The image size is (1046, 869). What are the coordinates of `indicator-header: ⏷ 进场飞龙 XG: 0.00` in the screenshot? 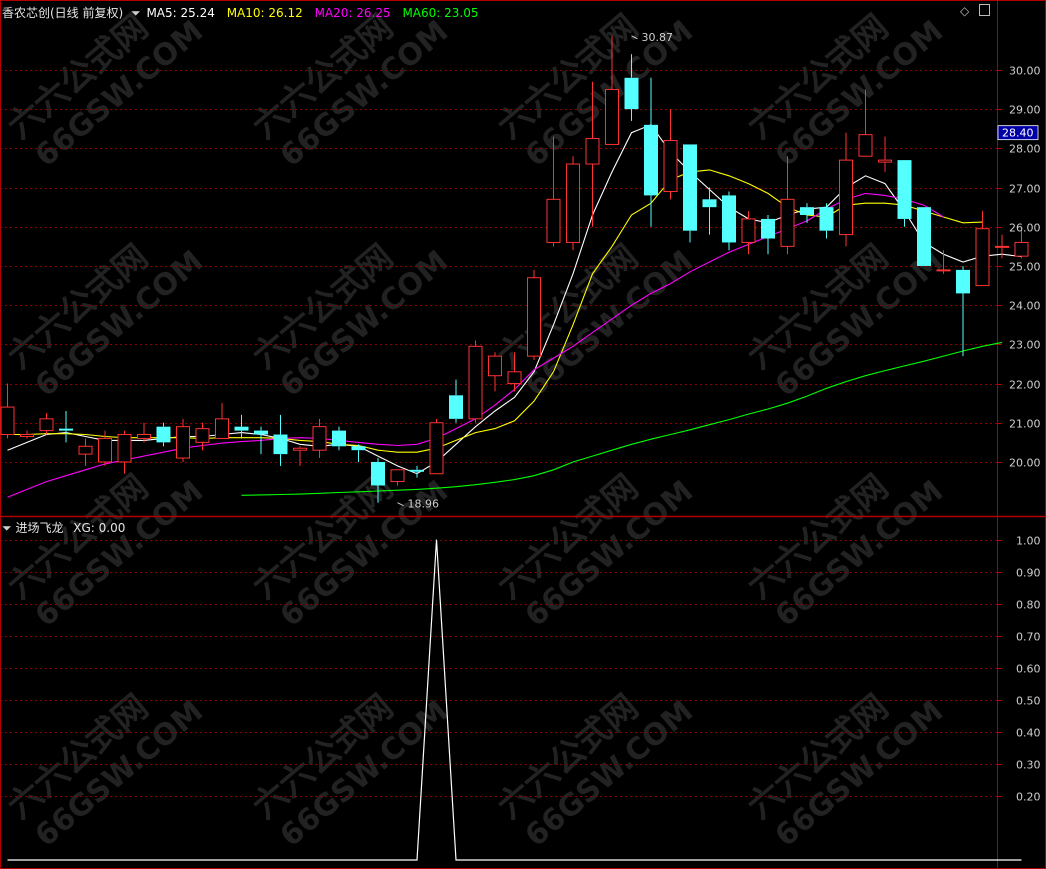 It's located at (63, 527).